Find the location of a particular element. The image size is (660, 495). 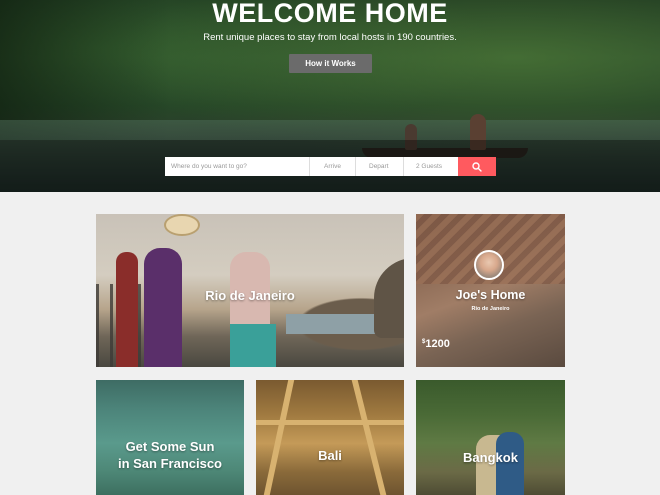

destination-input: Where do you want to go? is located at coordinates (237, 166).